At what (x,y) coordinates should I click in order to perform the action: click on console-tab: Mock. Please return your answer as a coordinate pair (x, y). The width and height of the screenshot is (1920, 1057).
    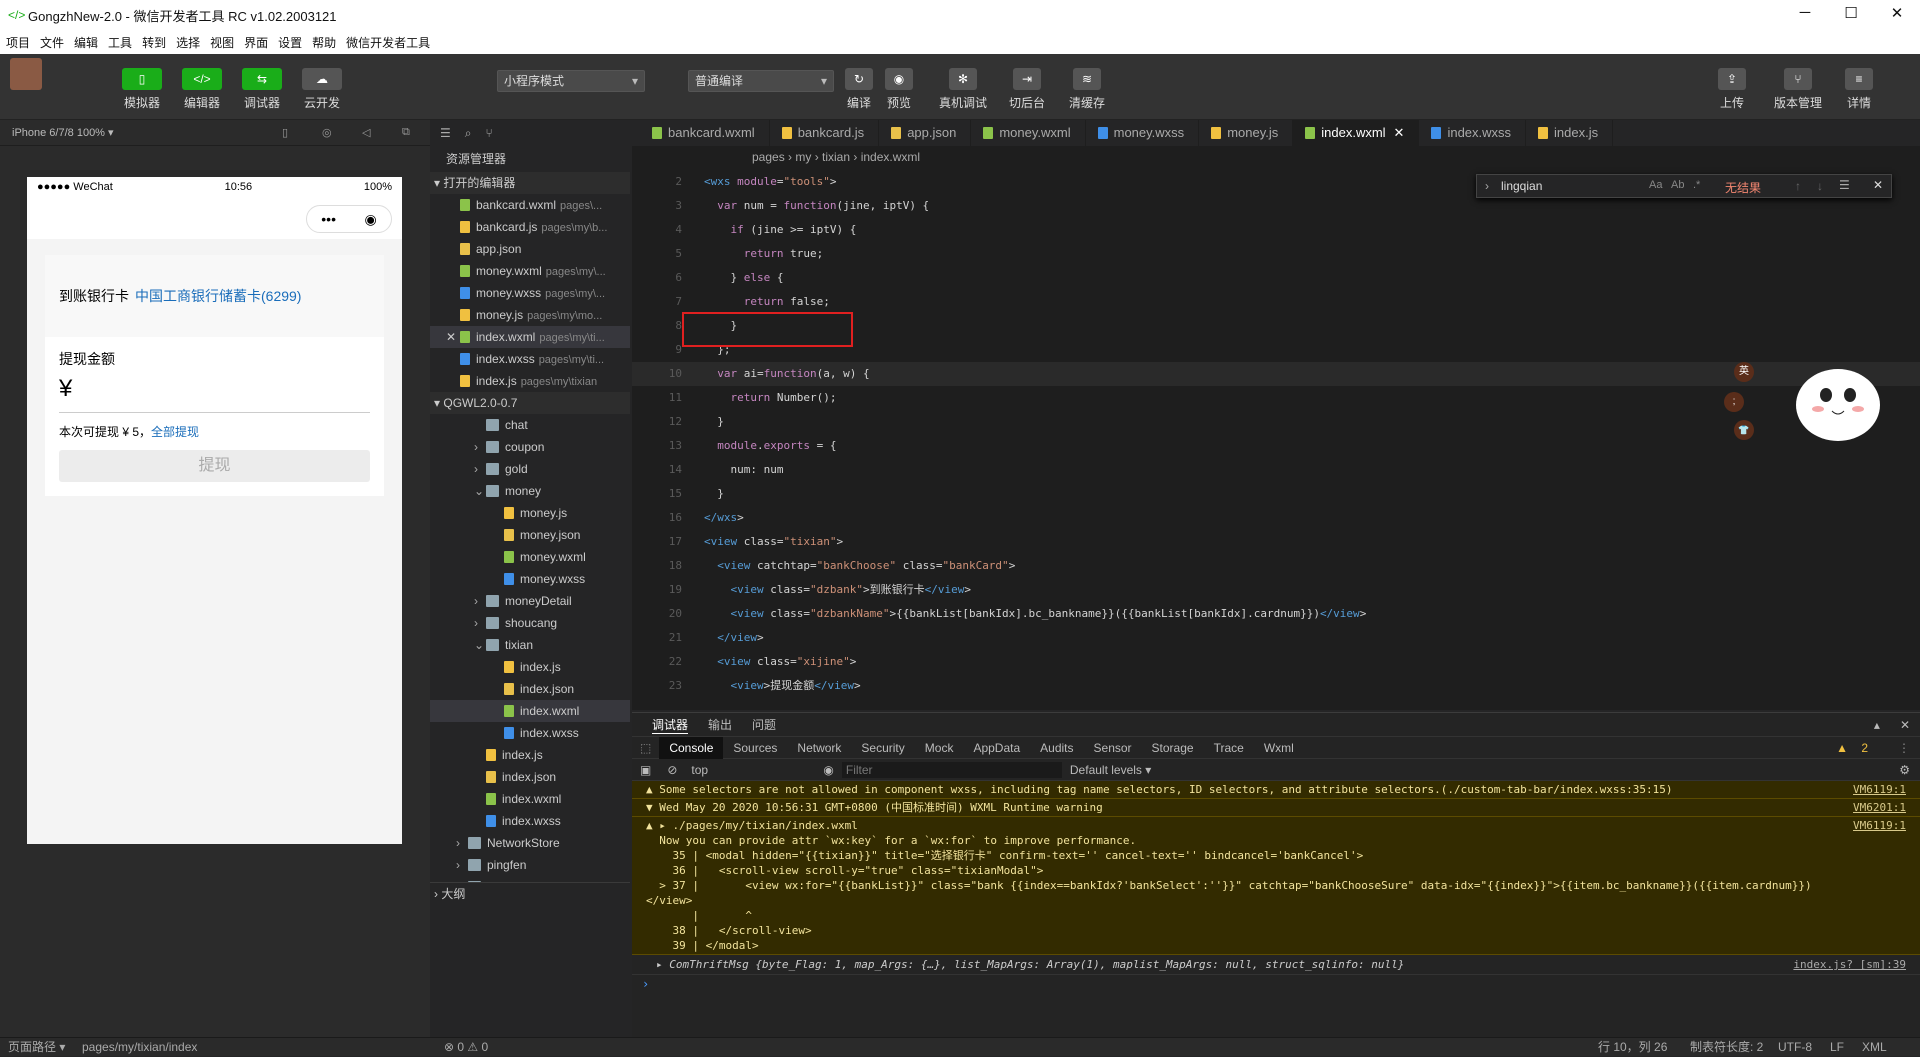
    Looking at the image, I should click on (939, 748).